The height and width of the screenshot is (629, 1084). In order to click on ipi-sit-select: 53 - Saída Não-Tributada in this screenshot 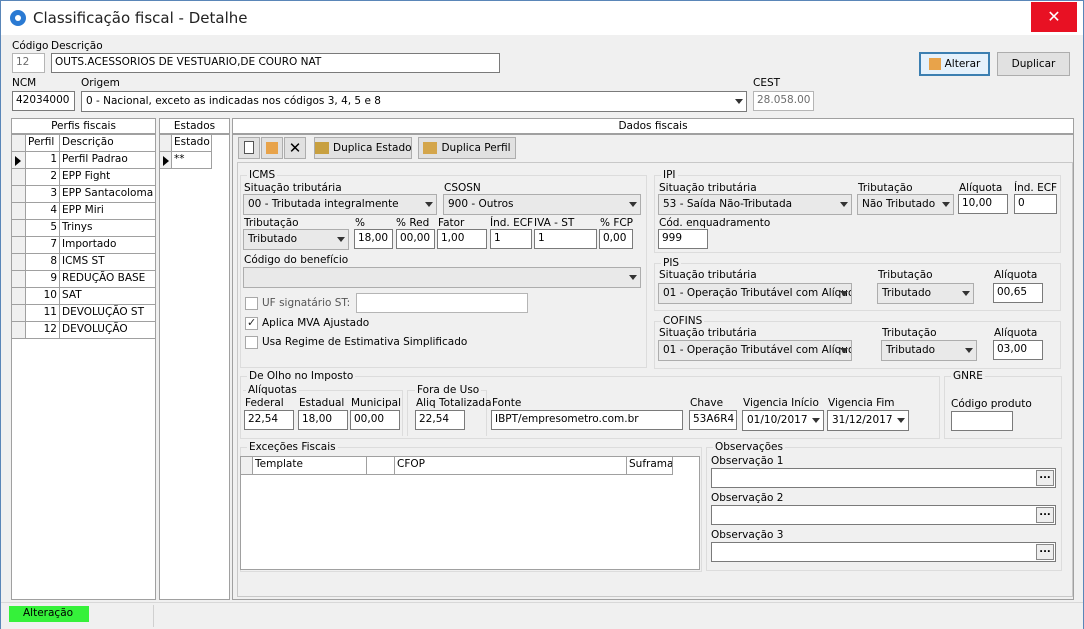, I will do `click(755, 204)`.